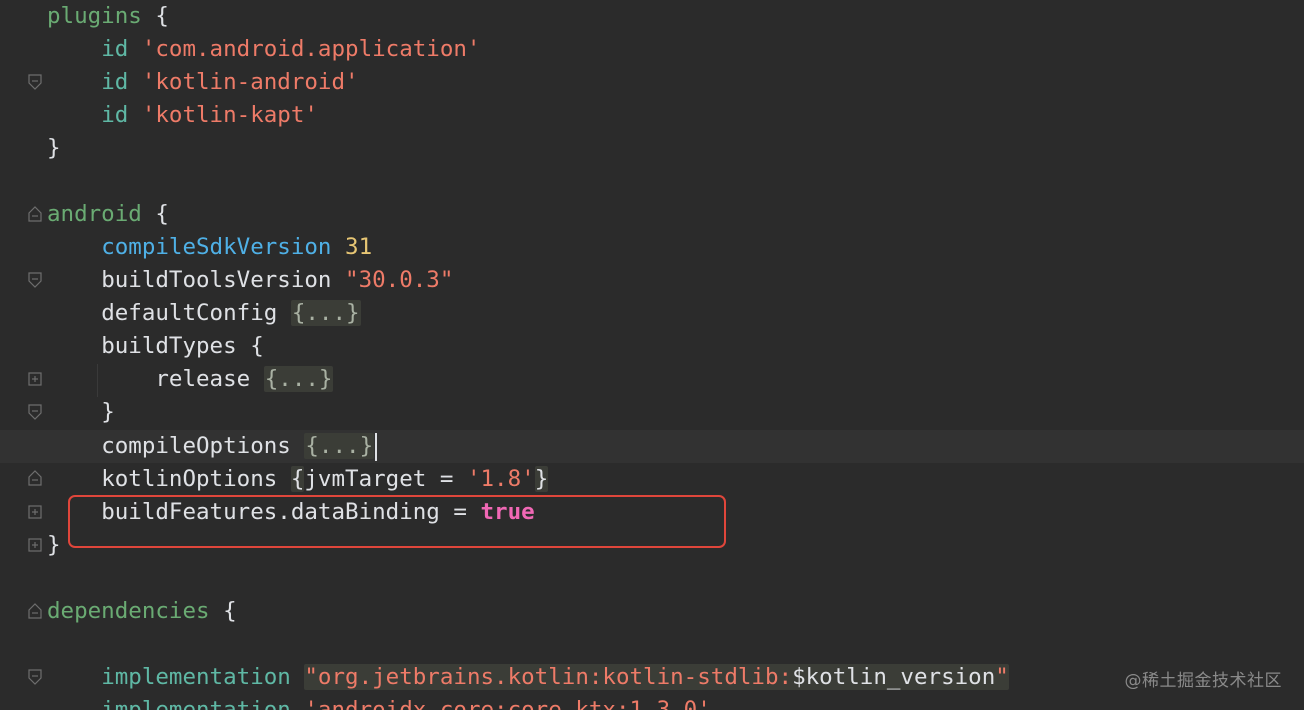 This screenshot has width=1304, height=710. What do you see at coordinates (652, 640) in the screenshot?
I see `code-line: dependencies {` at bounding box center [652, 640].